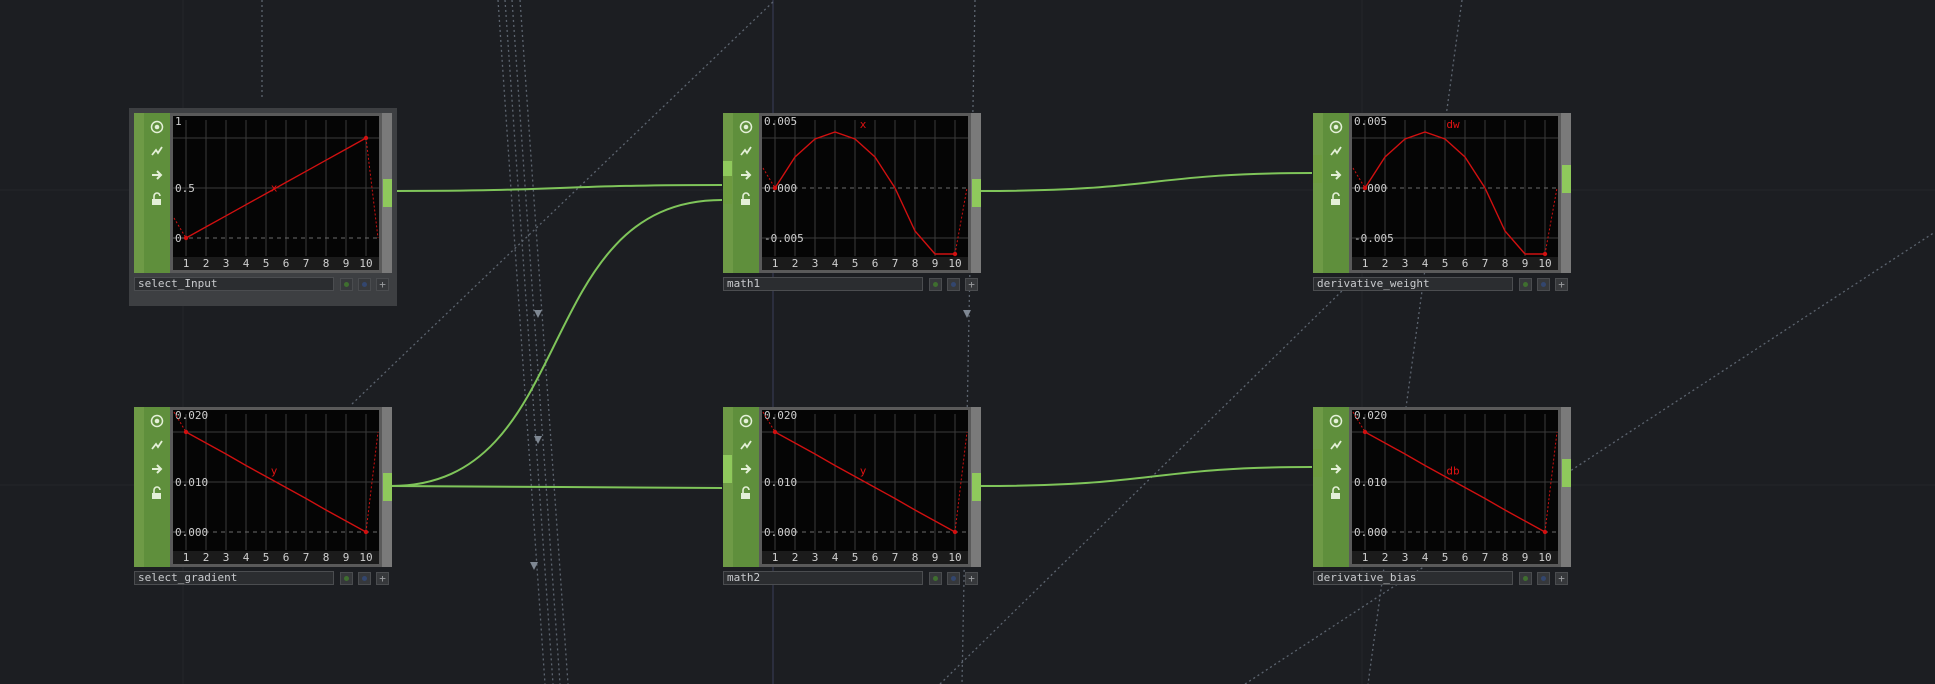 This screenshot has height=684, width=1935. Describe the element at coordinates (186, 263) in the screenshot. I see `x-tick-label: 1` at that location.